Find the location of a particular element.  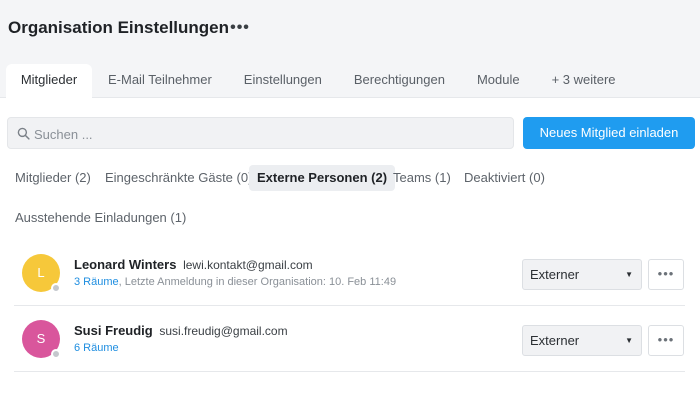

search-box is located at coordinates (260, 133).